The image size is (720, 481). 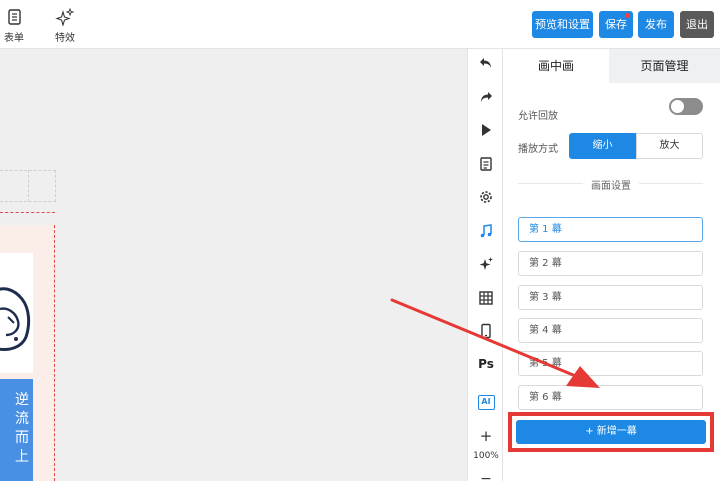 I want to click on undo-icon, so click(x=485, y=63).